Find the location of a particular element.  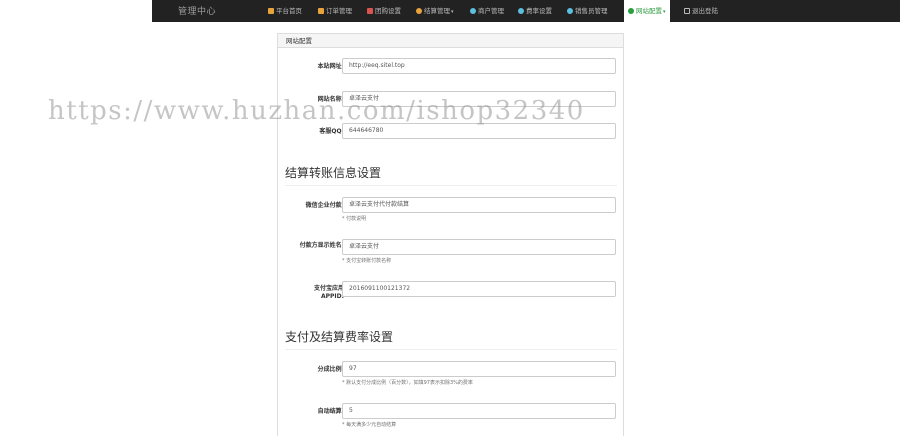

nav-site-config-label: 网站配置 is located at coordinates (649, 11).